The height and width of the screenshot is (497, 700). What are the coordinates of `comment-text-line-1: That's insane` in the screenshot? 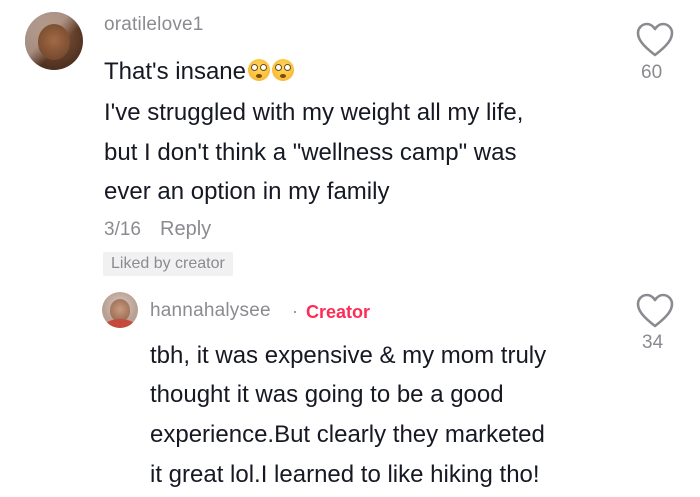 It's located at (199, 72).